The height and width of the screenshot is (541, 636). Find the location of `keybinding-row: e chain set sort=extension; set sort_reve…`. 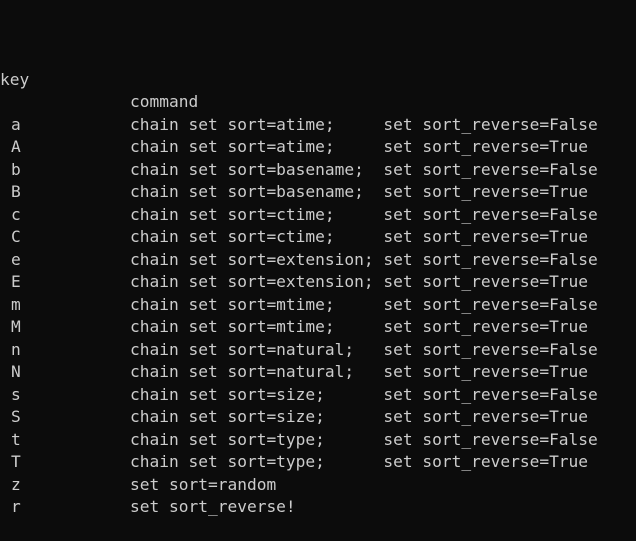

keybinding-row: e chain set sort=extension; set sort_reve… is located at coordinates (318, 260).